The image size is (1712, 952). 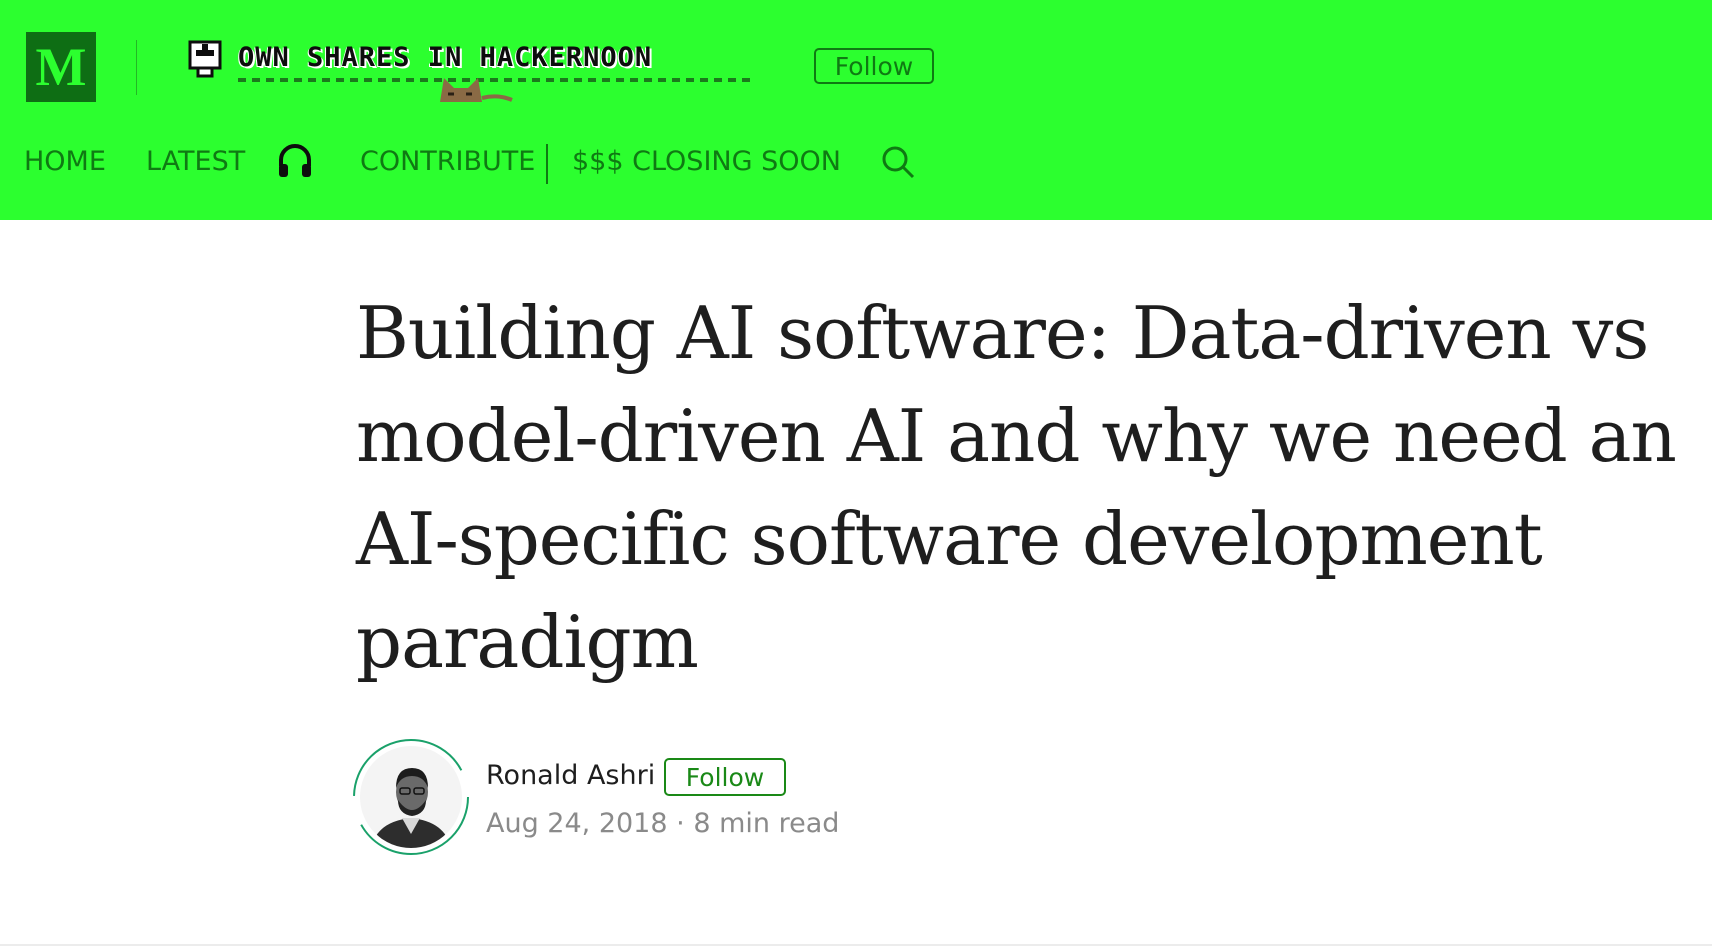 What do you see at coordinates (205, 59) in the screenshot?
I see `skull-icon` at bounding box center [205, 59].